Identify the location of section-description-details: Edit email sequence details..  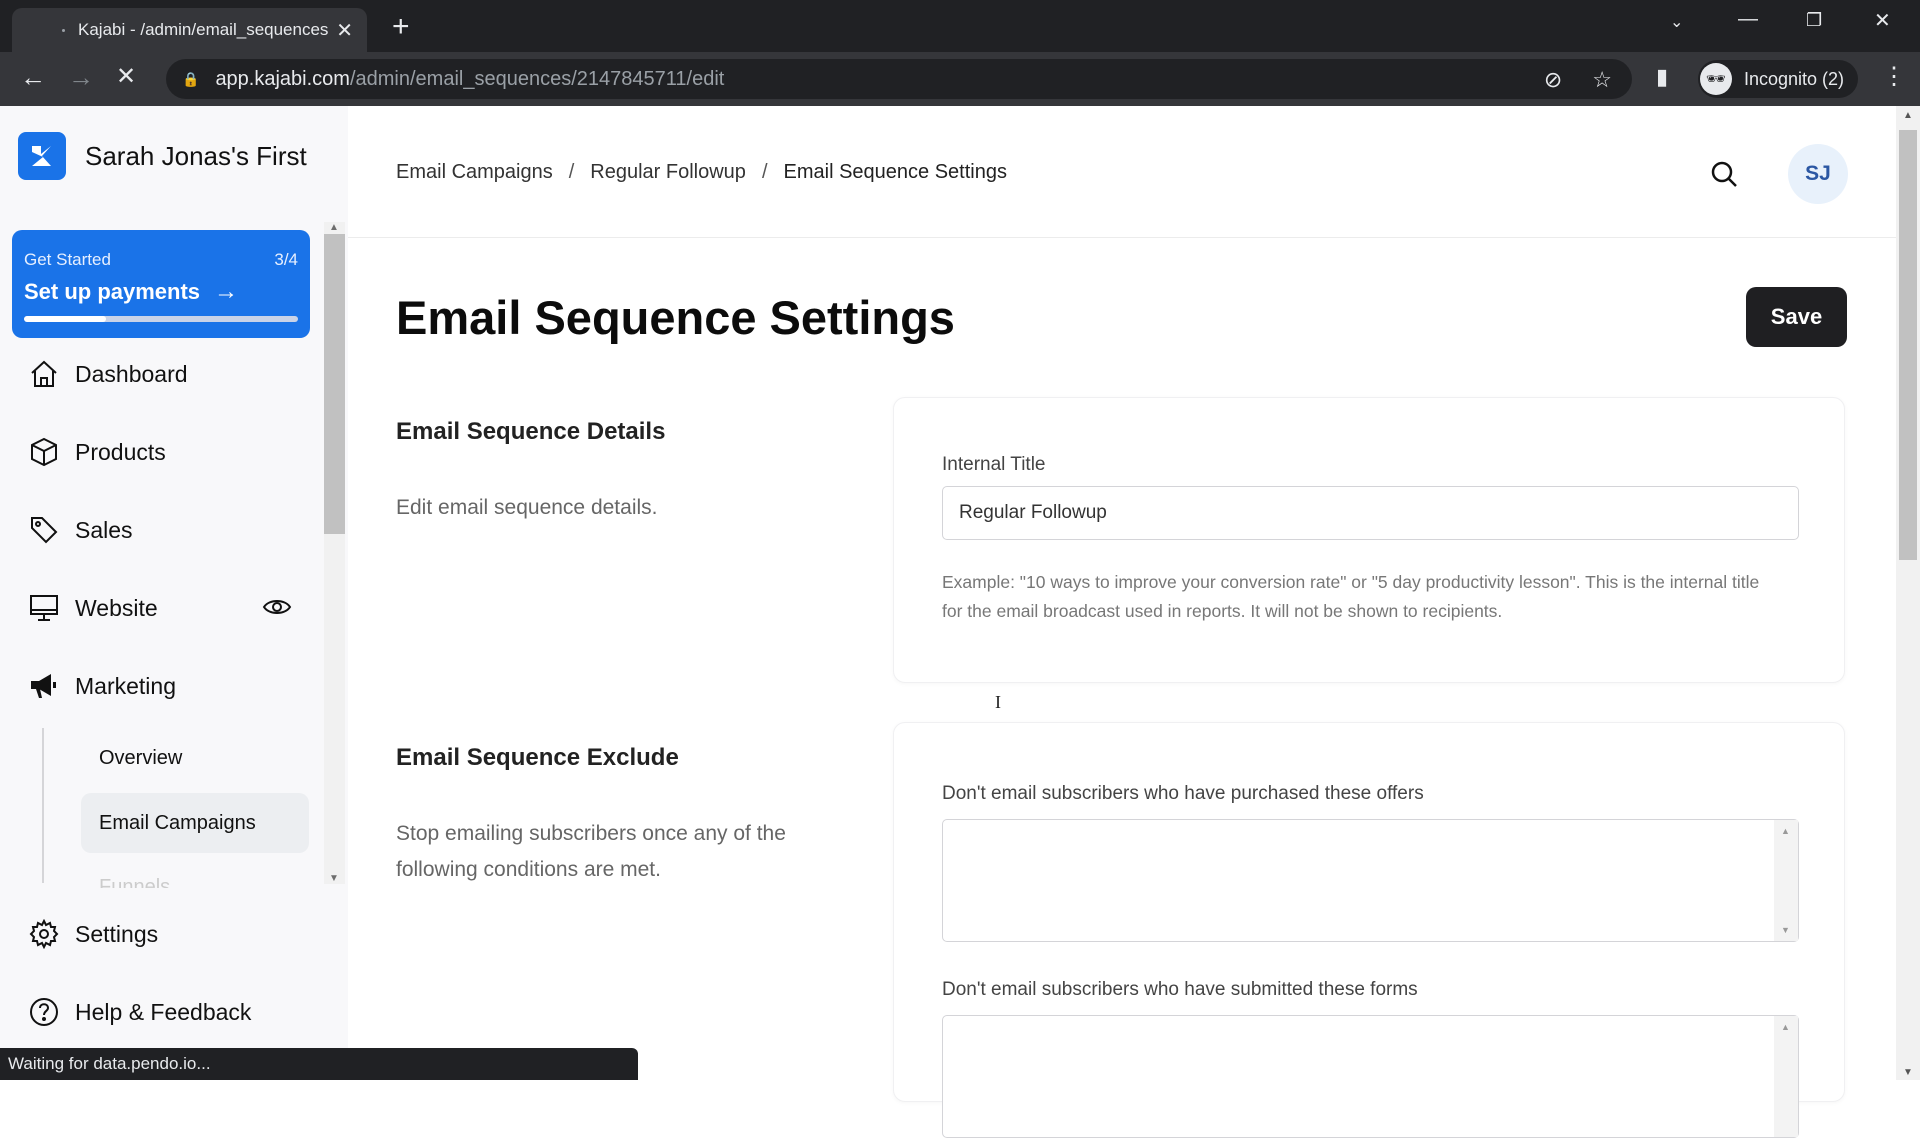
(527, 507).